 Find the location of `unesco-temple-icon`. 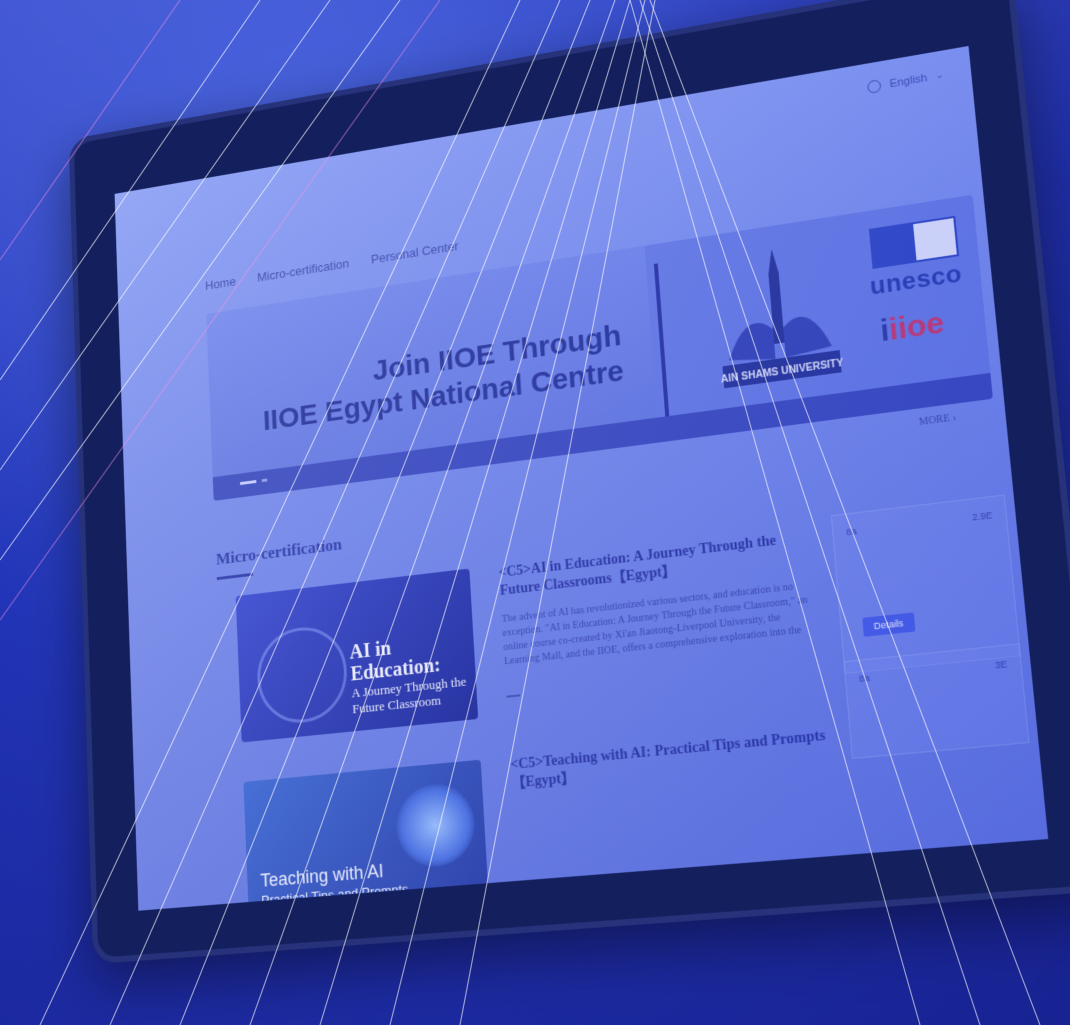

unesco-temple-icon is located at coordinates (892, 245).